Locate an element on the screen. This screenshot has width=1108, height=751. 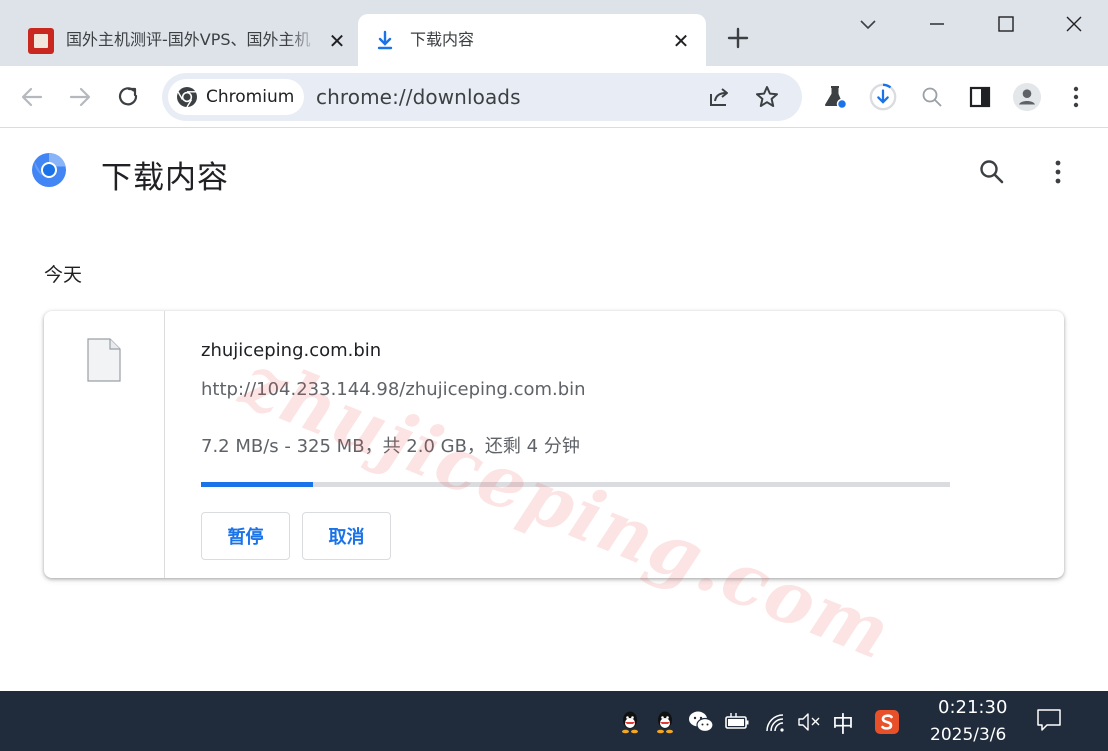
cancel-button: 取消 is located at coordinates (346, 536).